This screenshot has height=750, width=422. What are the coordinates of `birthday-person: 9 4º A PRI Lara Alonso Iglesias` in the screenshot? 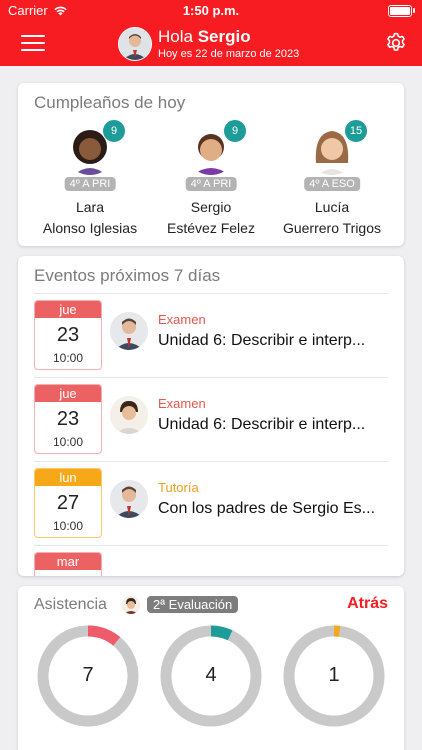 It's located at (90, 177).